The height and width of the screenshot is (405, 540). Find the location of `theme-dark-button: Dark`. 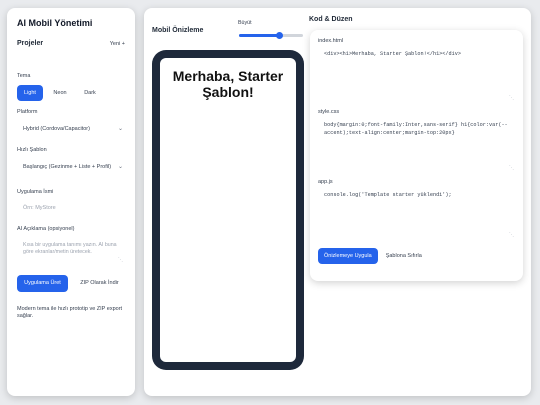

theme-dark-button: Dark is located at coordinates (90, 93).